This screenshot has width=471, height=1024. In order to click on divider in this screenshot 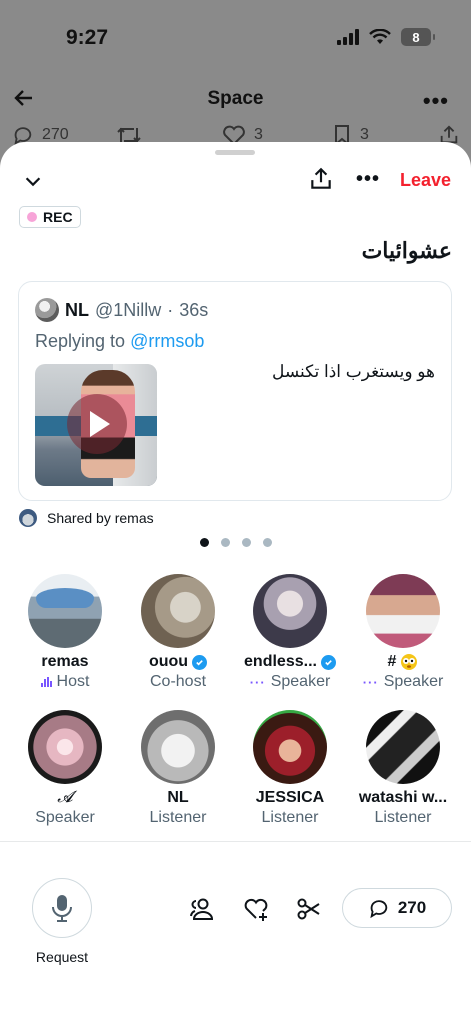, I will do `click(235, 841)`.